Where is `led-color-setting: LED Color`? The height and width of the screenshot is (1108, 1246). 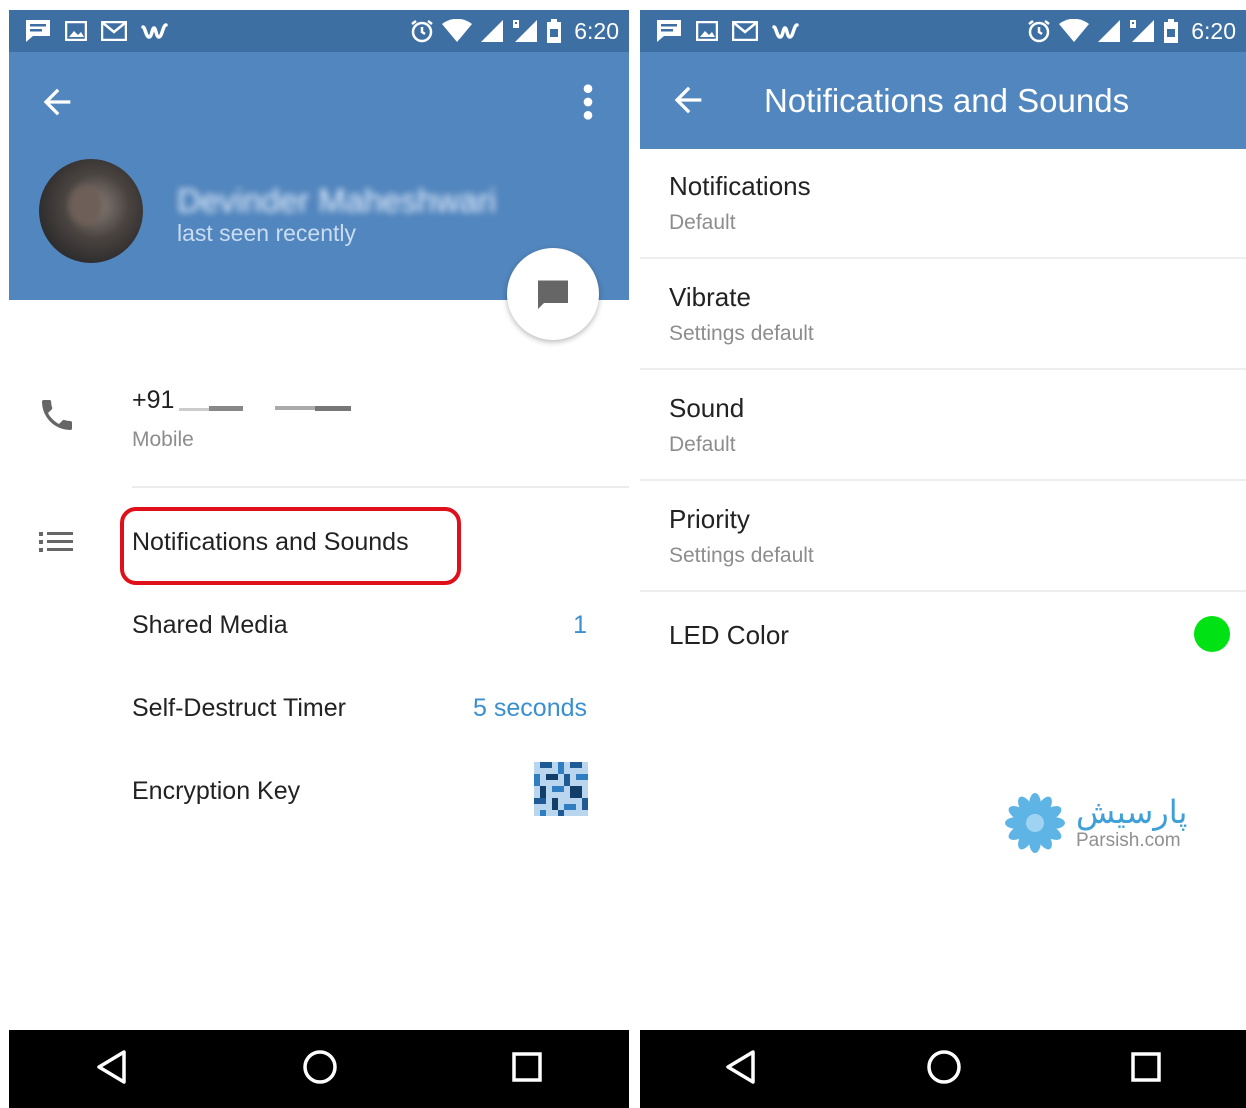 led-color-setting: LED Color is located at coordinates (729, 635).